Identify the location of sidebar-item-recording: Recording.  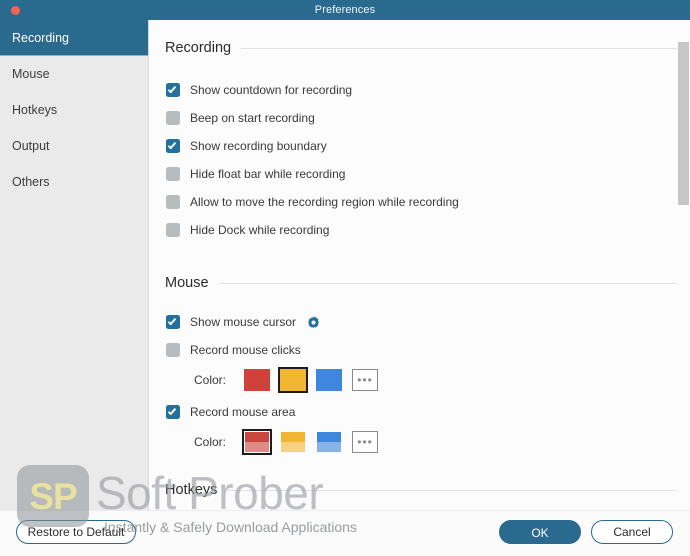
(74, 38).